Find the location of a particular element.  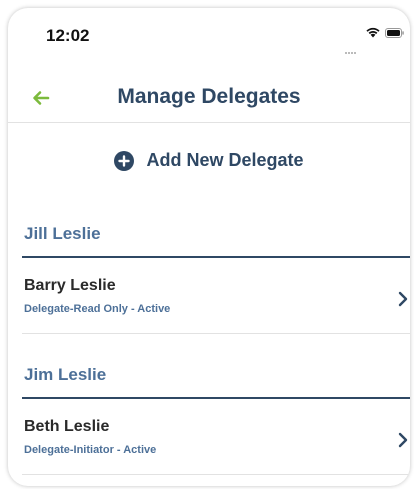

delegate-name: Beth Leslie is located at coordinates (67, 426).